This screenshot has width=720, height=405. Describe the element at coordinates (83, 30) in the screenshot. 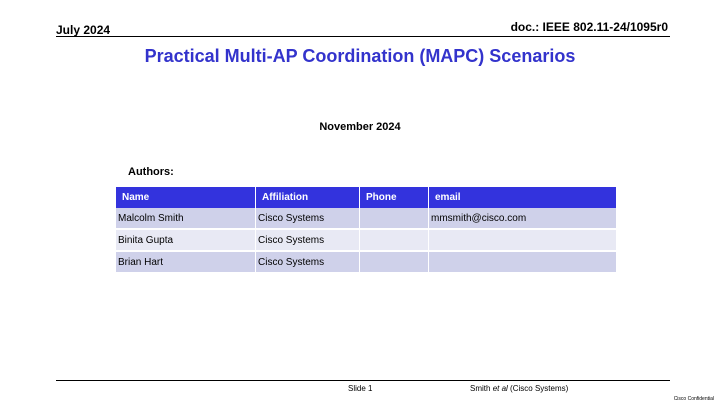

I see `header-date: July 2024` at that location.